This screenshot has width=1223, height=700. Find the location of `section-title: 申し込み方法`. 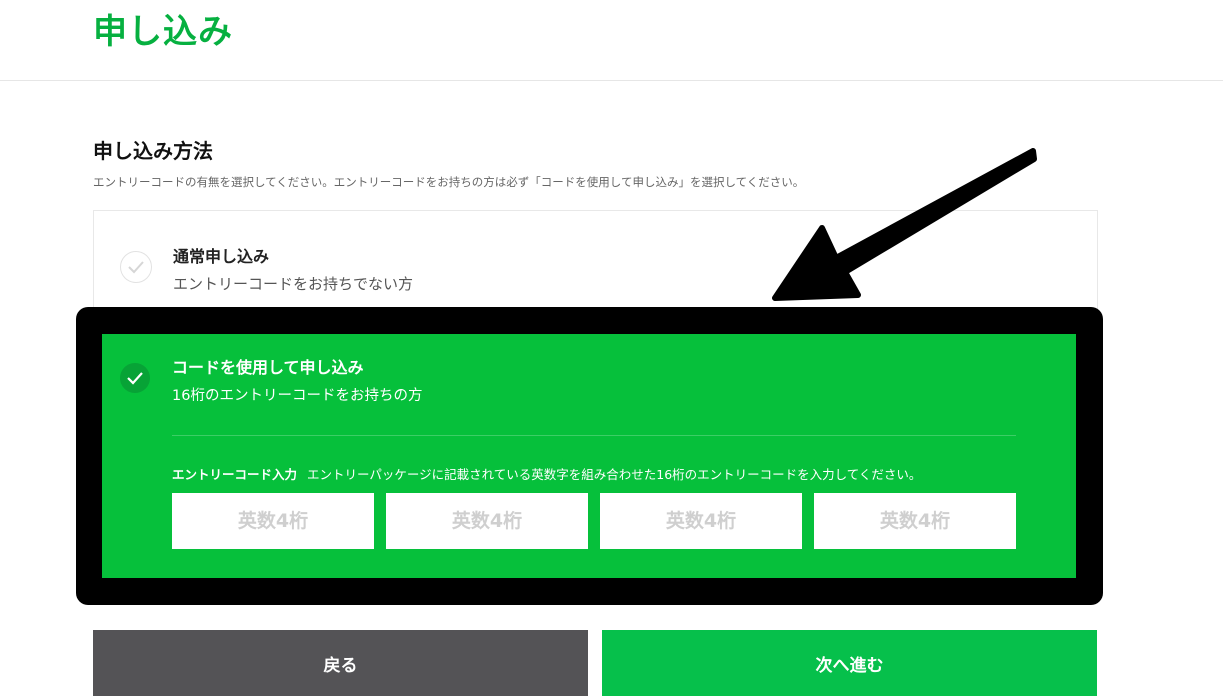

section-title: 申し込み方法 is located at coordinates (153, 151).